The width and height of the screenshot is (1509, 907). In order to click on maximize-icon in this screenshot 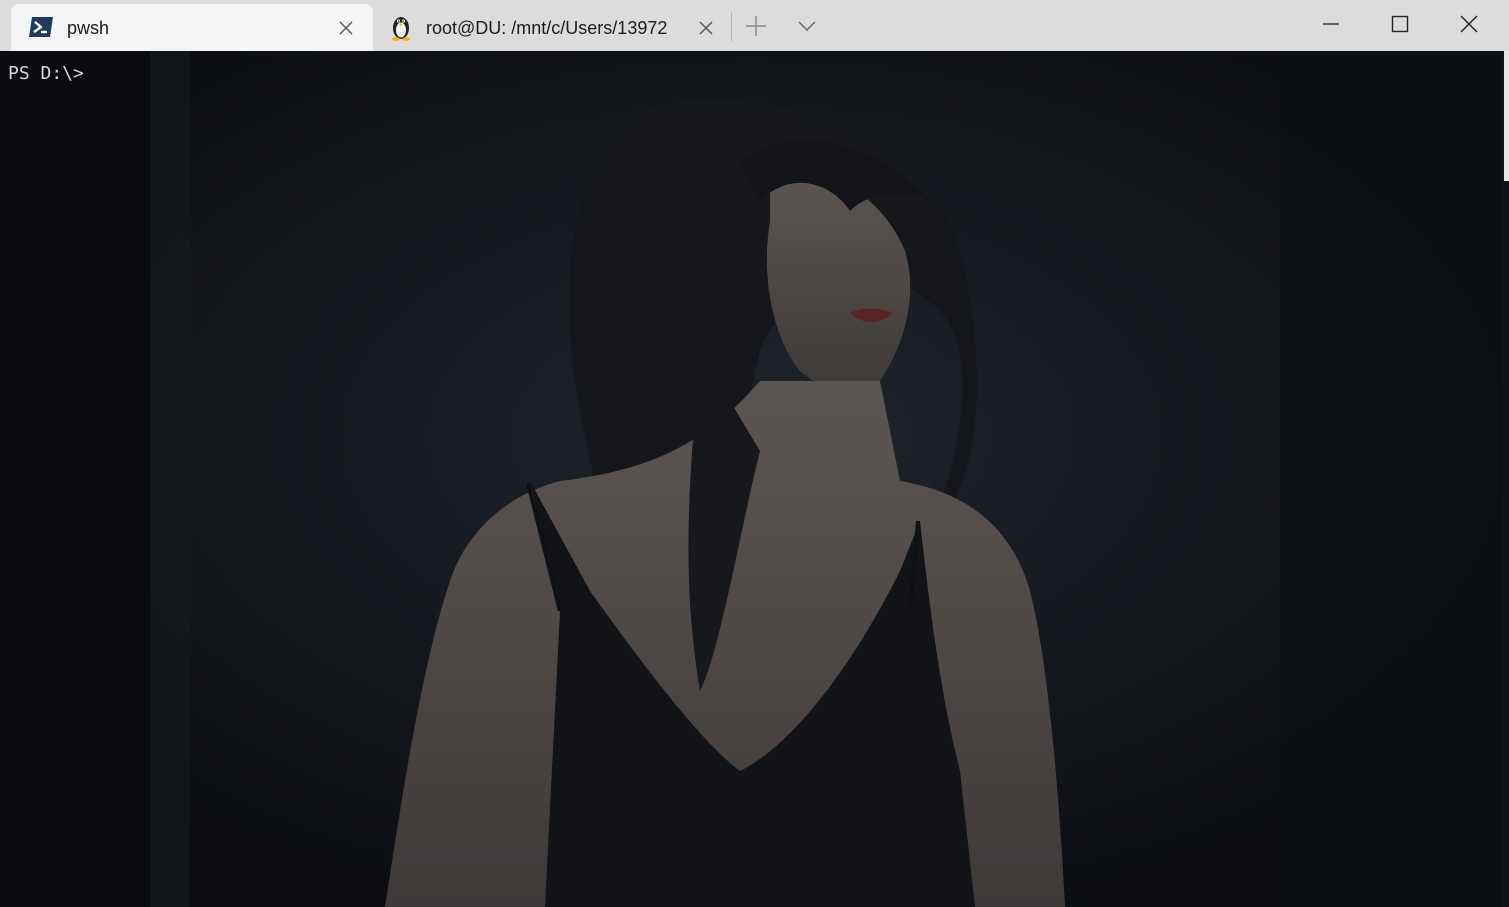, I will do `click(1400, 24)`.